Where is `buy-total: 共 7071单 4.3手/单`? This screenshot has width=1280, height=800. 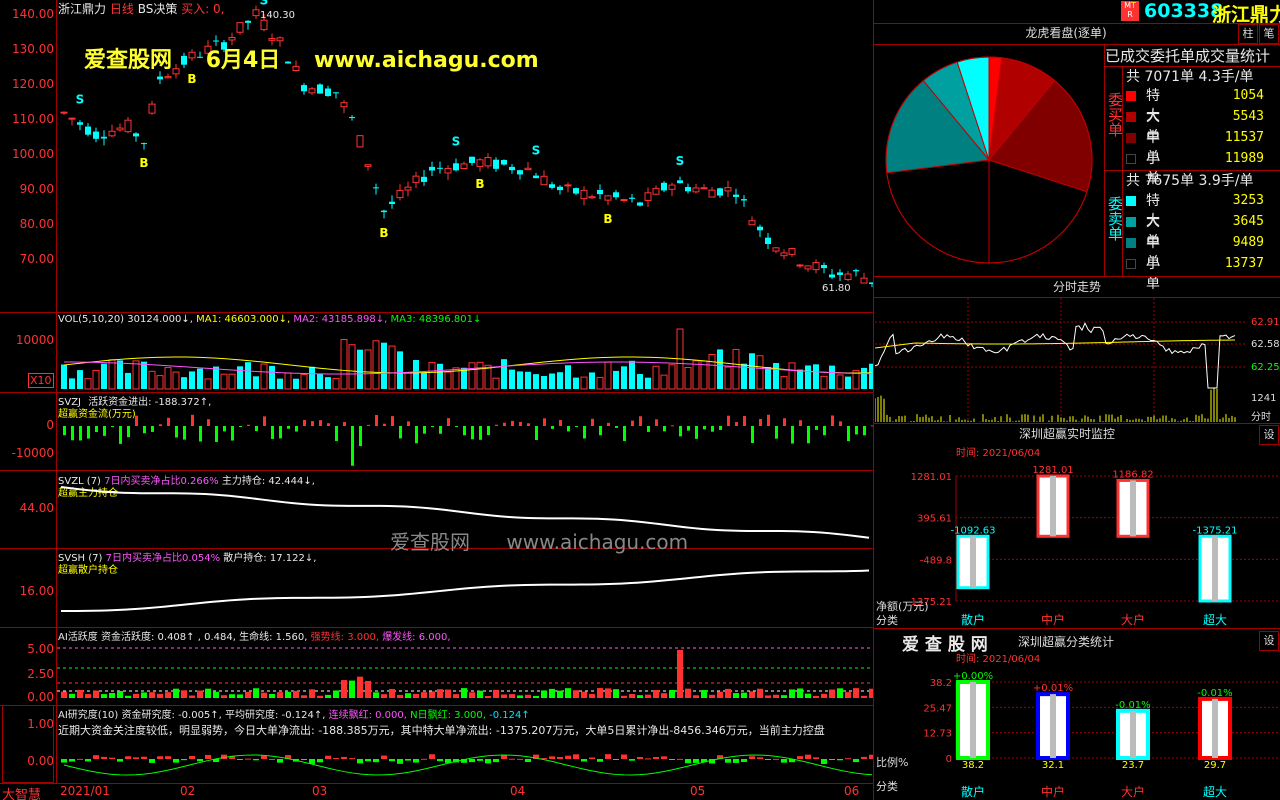 buy-total: 共 7071单 4.3手/单 is located at coordinates (1190, 77).